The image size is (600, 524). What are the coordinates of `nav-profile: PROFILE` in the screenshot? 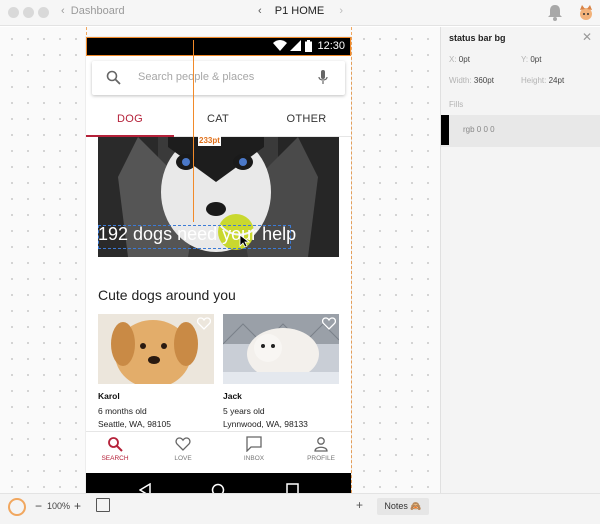 It's located at (321, 449).